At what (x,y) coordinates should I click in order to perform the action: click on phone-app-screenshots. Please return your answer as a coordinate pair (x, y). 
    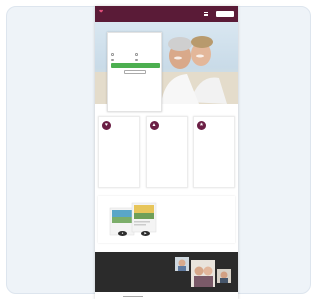
    Looking at the image, I should click on (133, 219).